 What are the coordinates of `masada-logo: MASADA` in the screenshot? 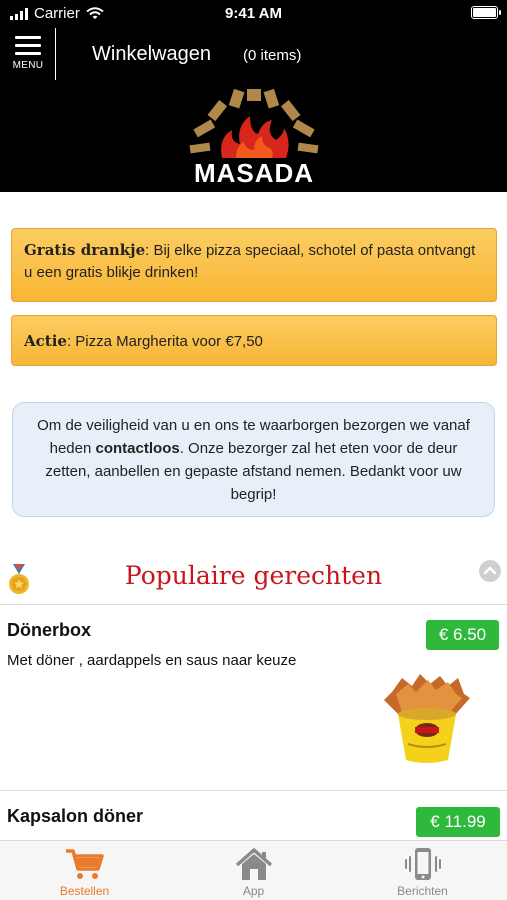 It's located at (254, 138).